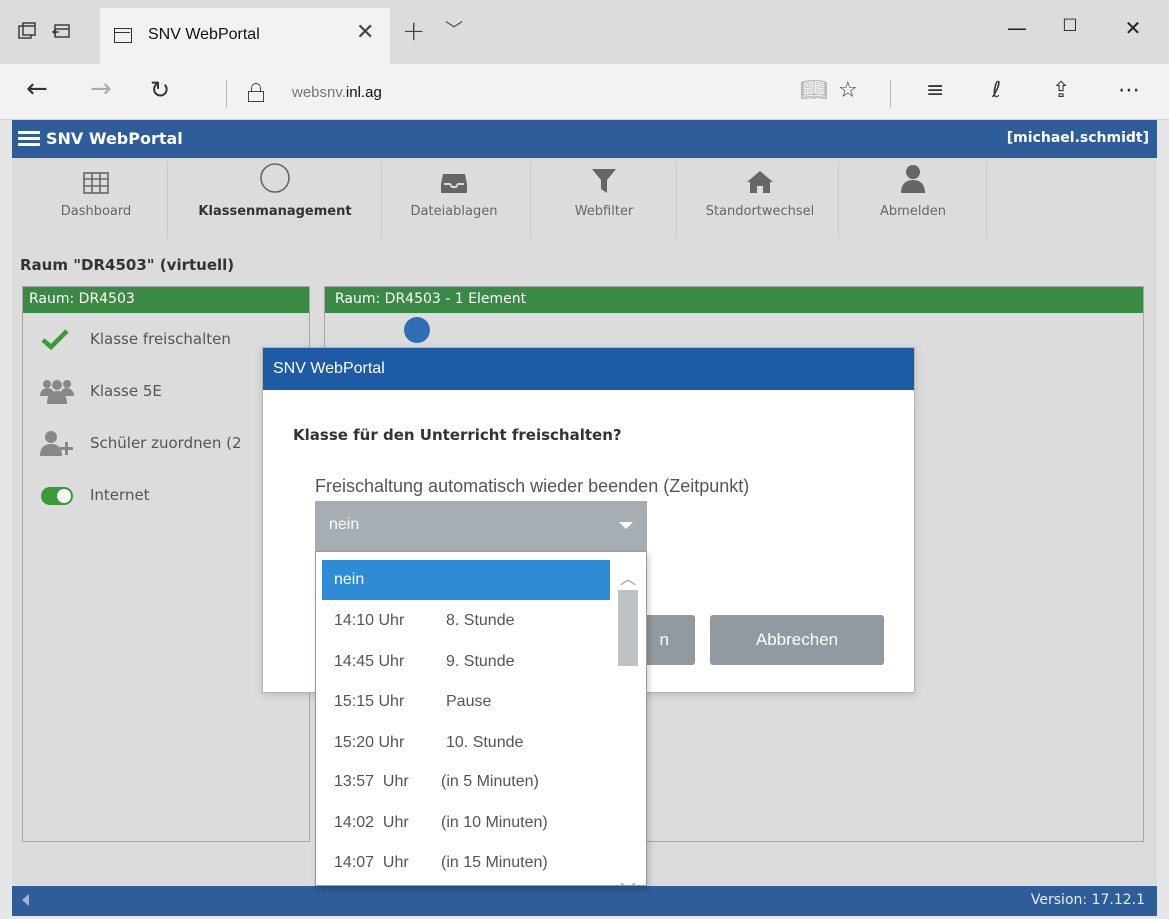 The height and width of the screenshot is (919, 1169). What do you see at coordinates (123, 35) in the screenshot?
I see `page-icon` at bounding box center [123, 35].